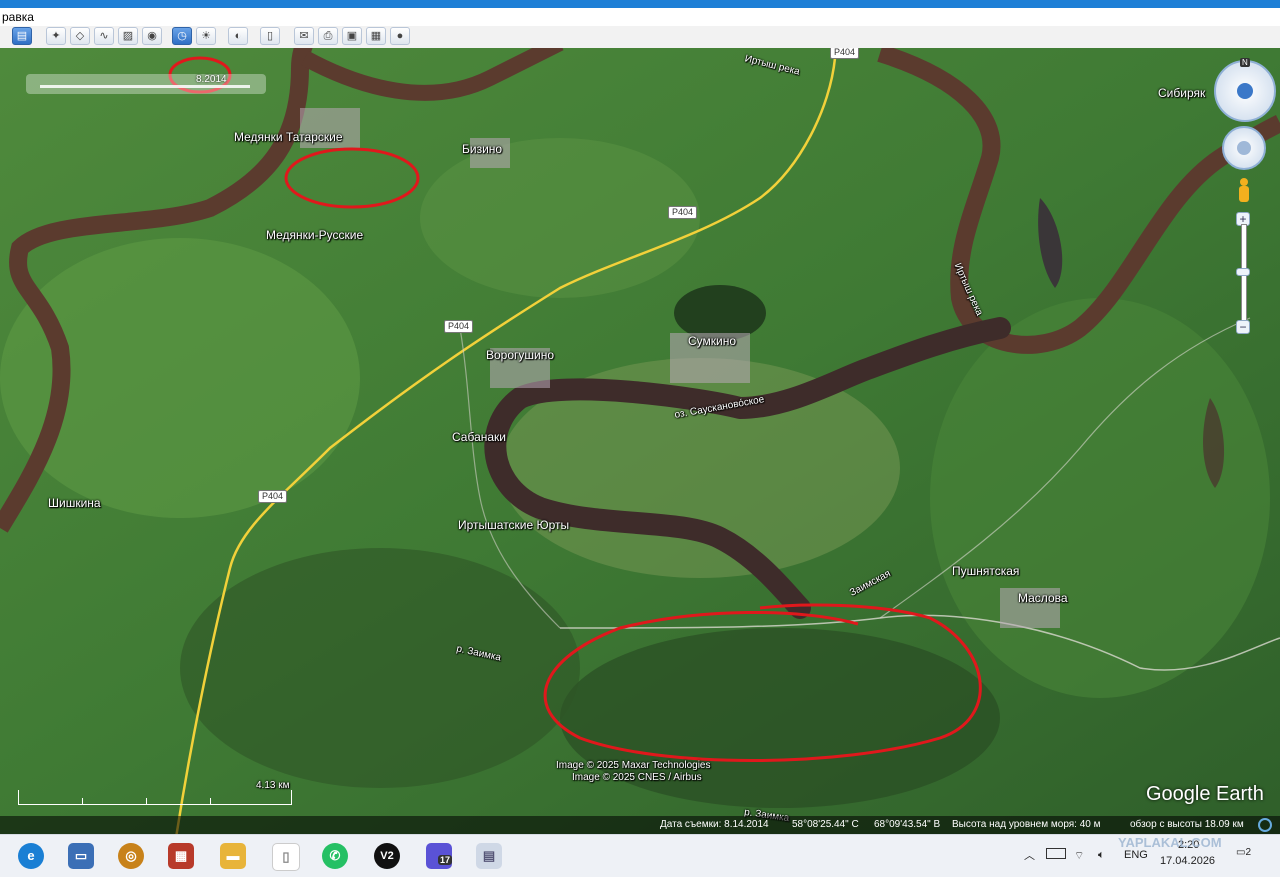  I want to click on app-badge: 17, so click(445, 860).